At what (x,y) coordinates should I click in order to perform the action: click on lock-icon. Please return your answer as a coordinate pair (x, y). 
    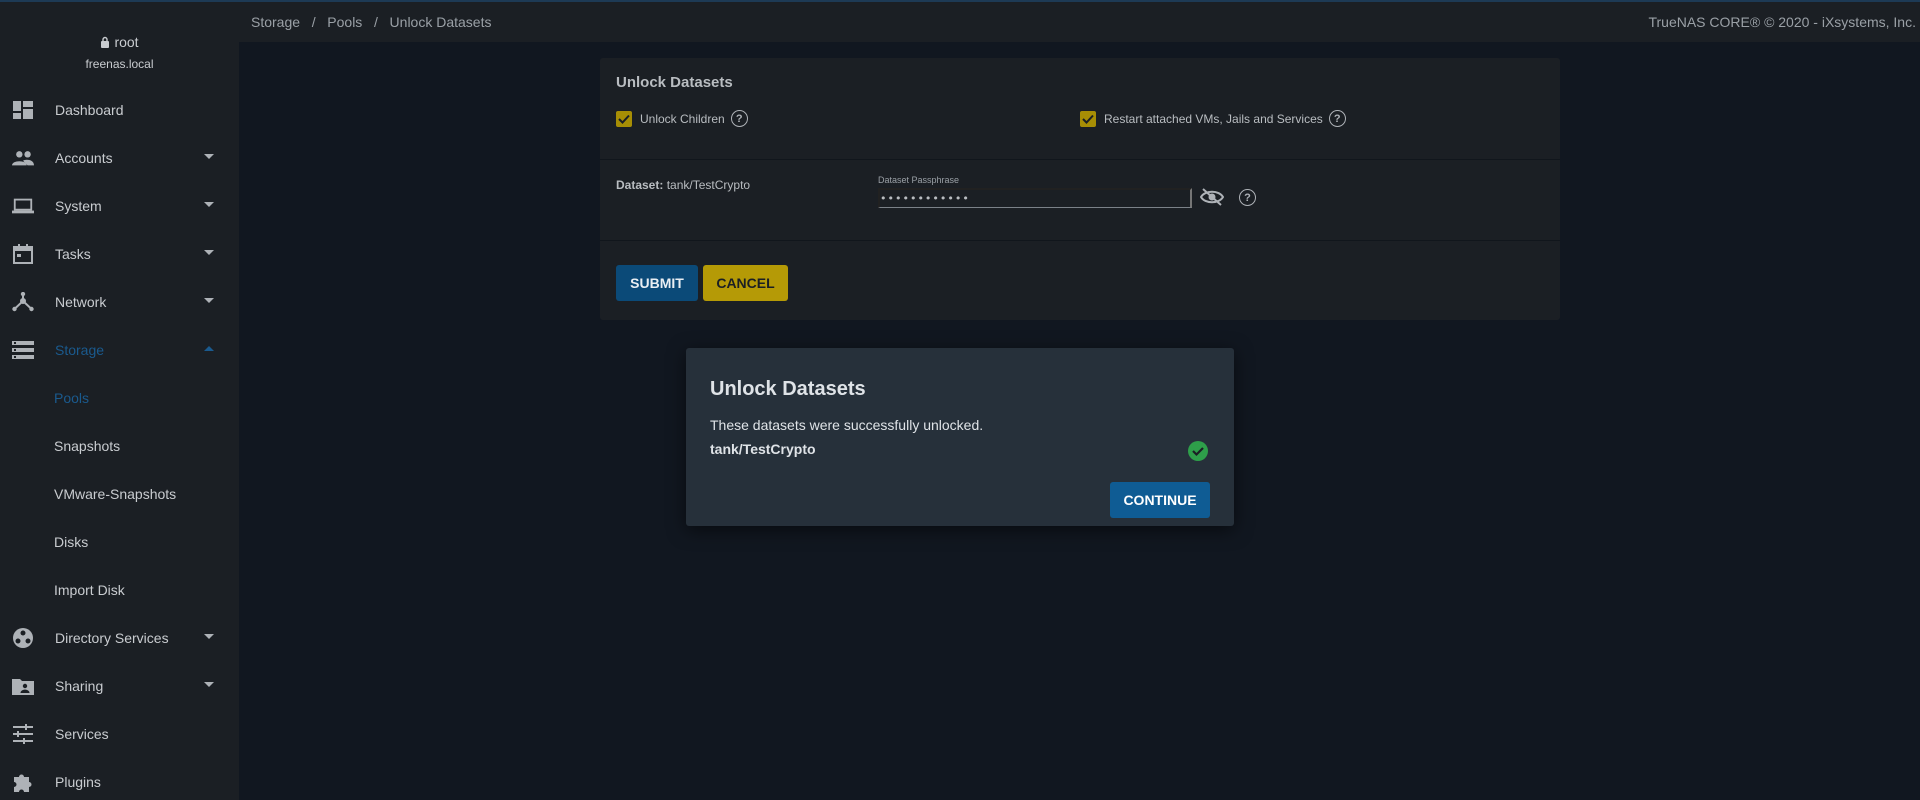
    Looking at the image, I should click on (105, 43).